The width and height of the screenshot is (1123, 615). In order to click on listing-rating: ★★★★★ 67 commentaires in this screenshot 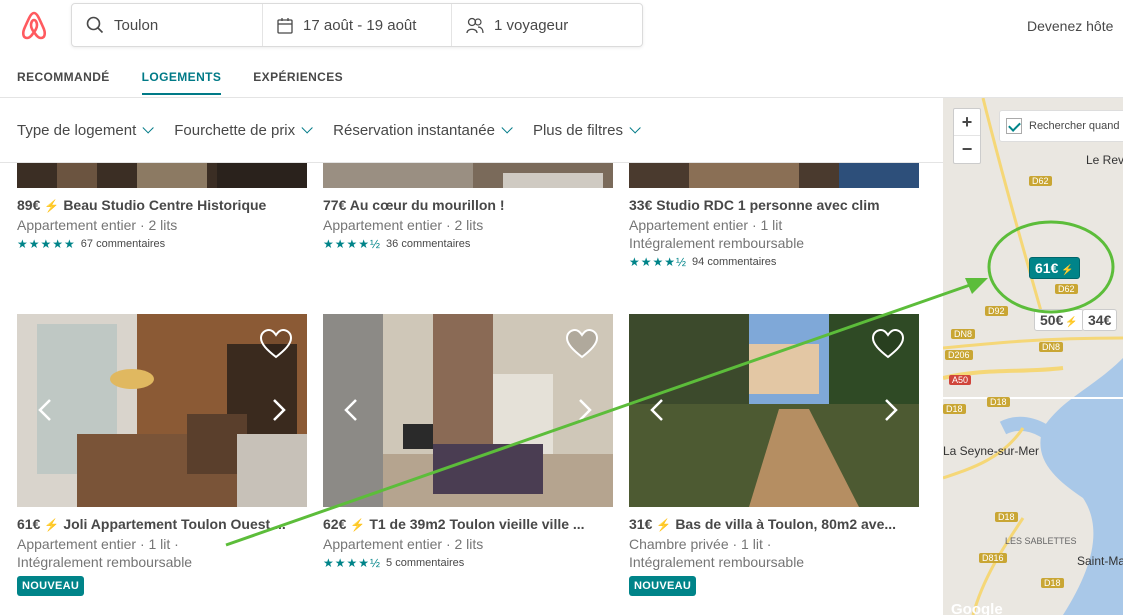, I will do `click(162, 244)`.